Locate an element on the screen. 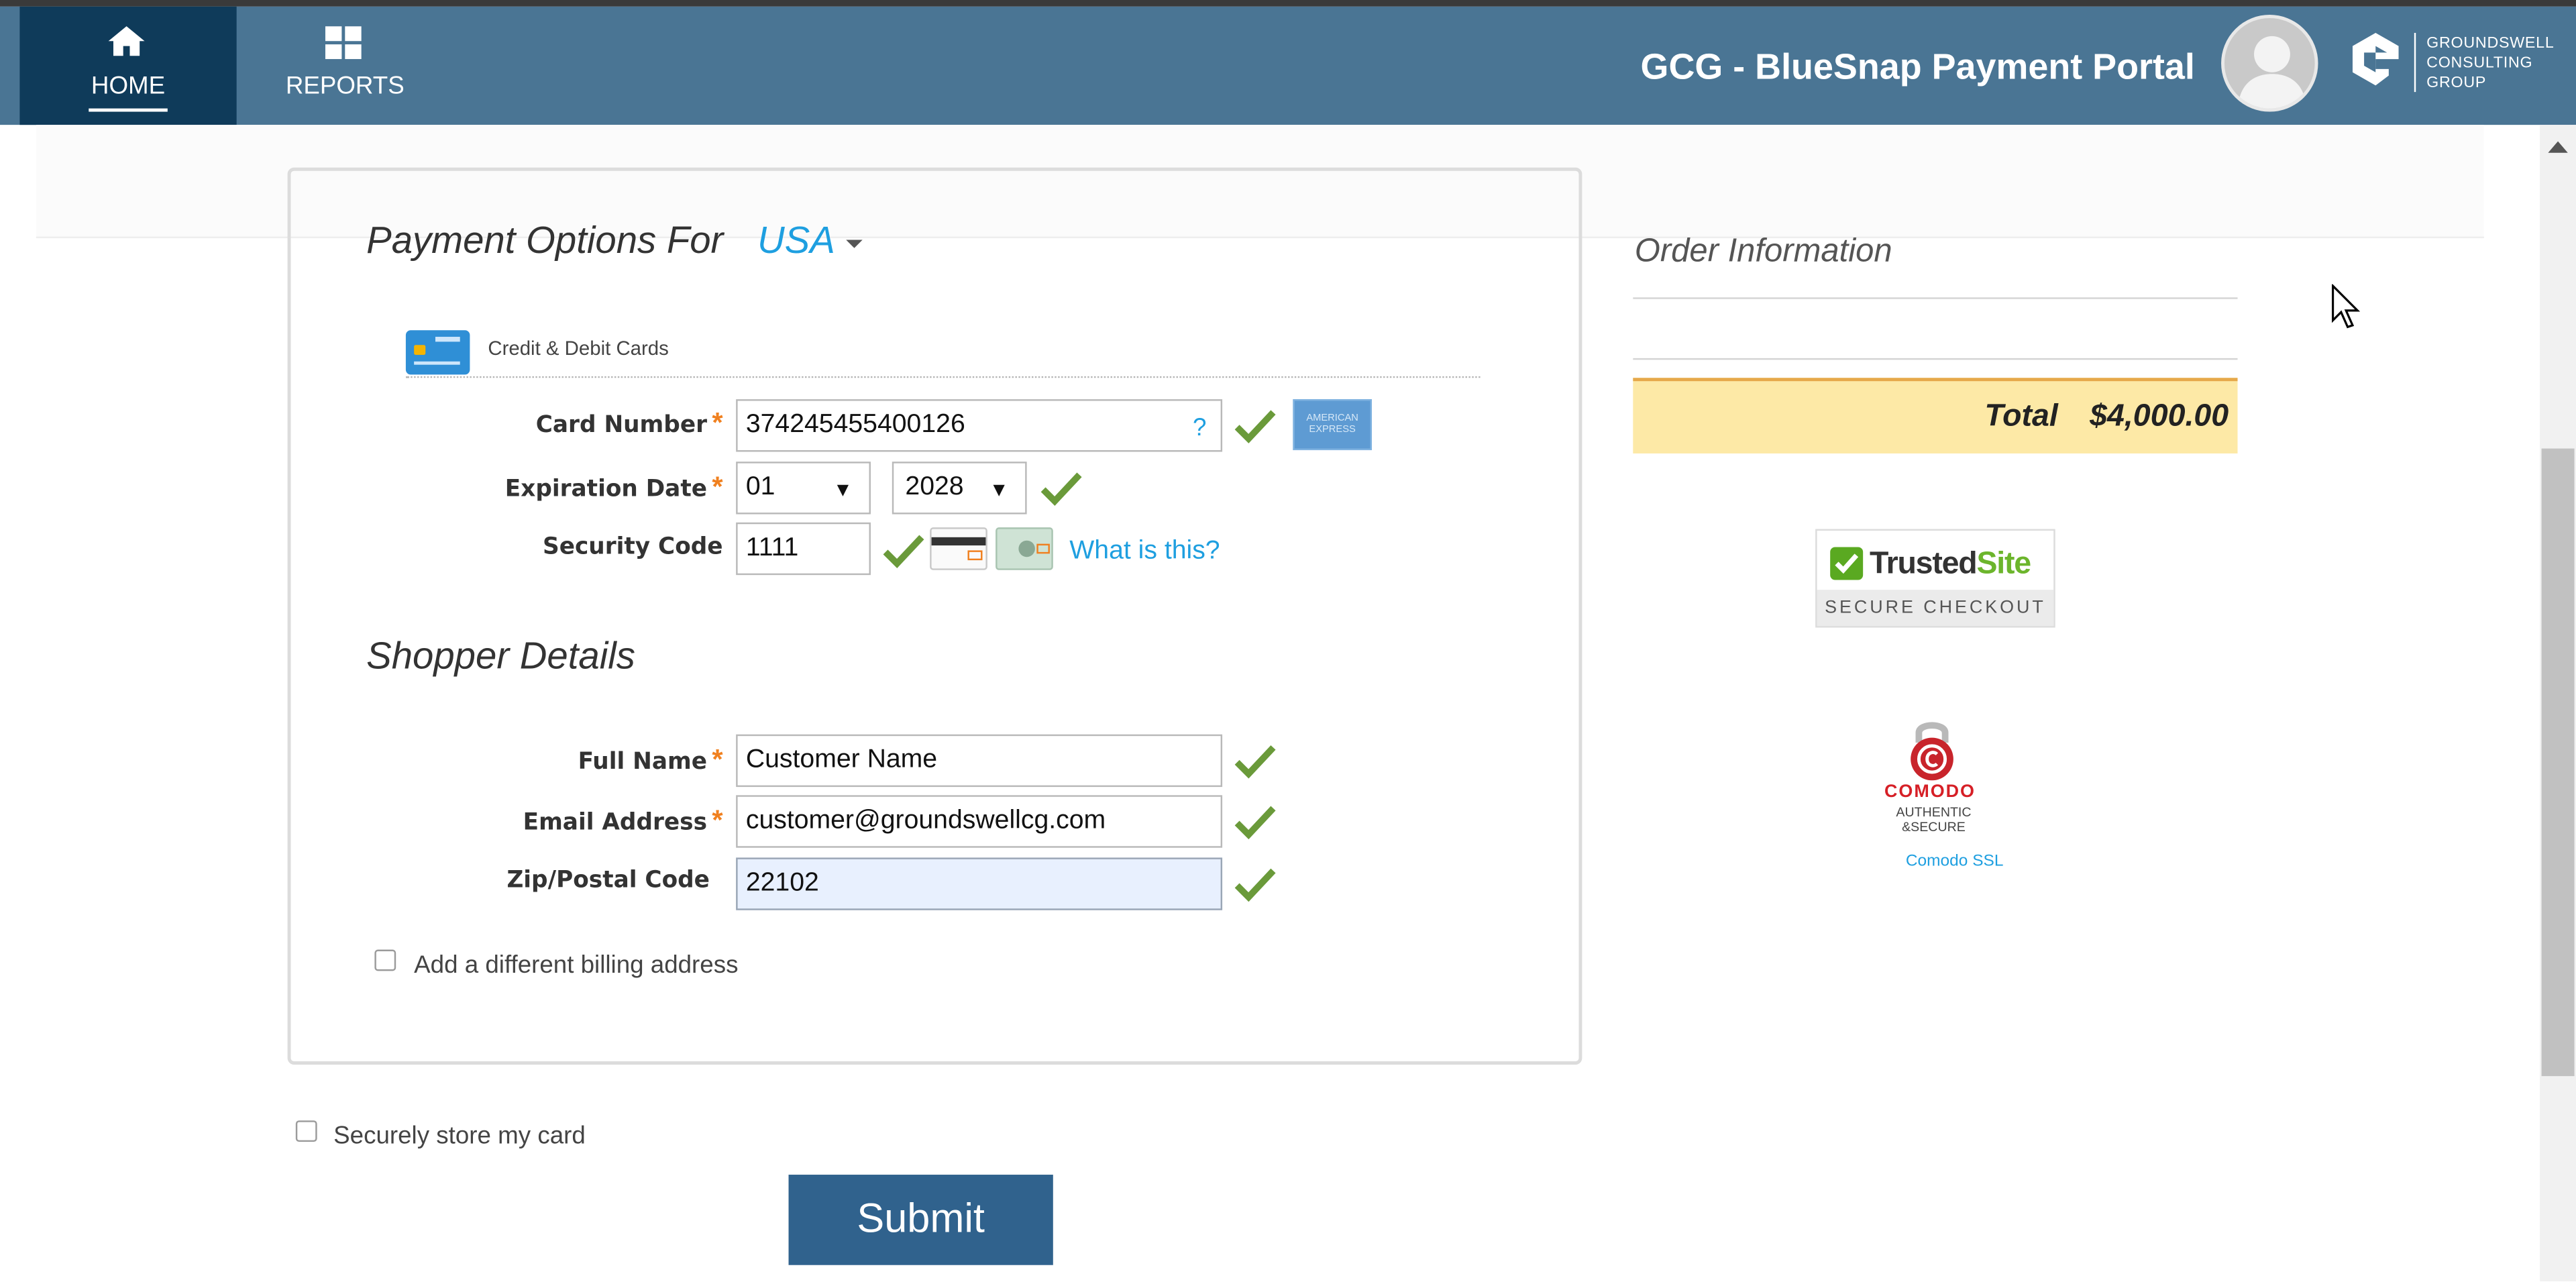 The width and height of the screenshot is (2576, 1282). nav-home-underline is located at coordinates (128, 110).